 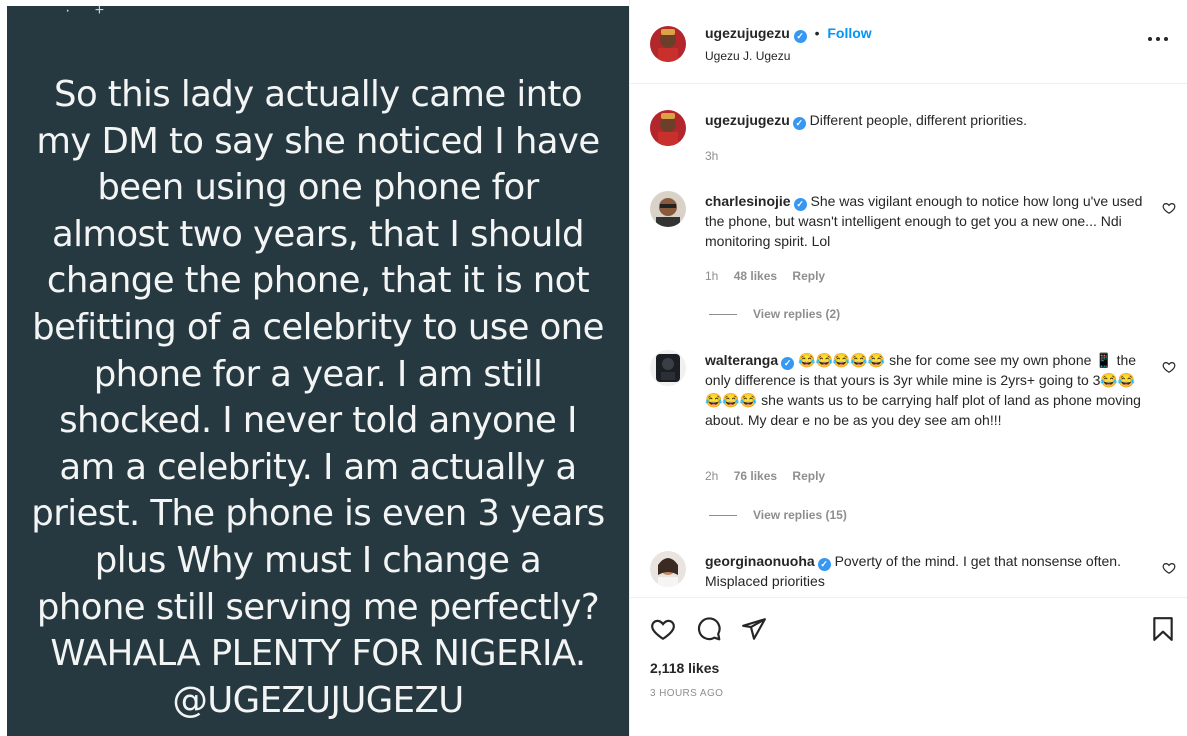 I want to click on comment-meta: 2h 76 likes Reply, so click(x=771, y=476).